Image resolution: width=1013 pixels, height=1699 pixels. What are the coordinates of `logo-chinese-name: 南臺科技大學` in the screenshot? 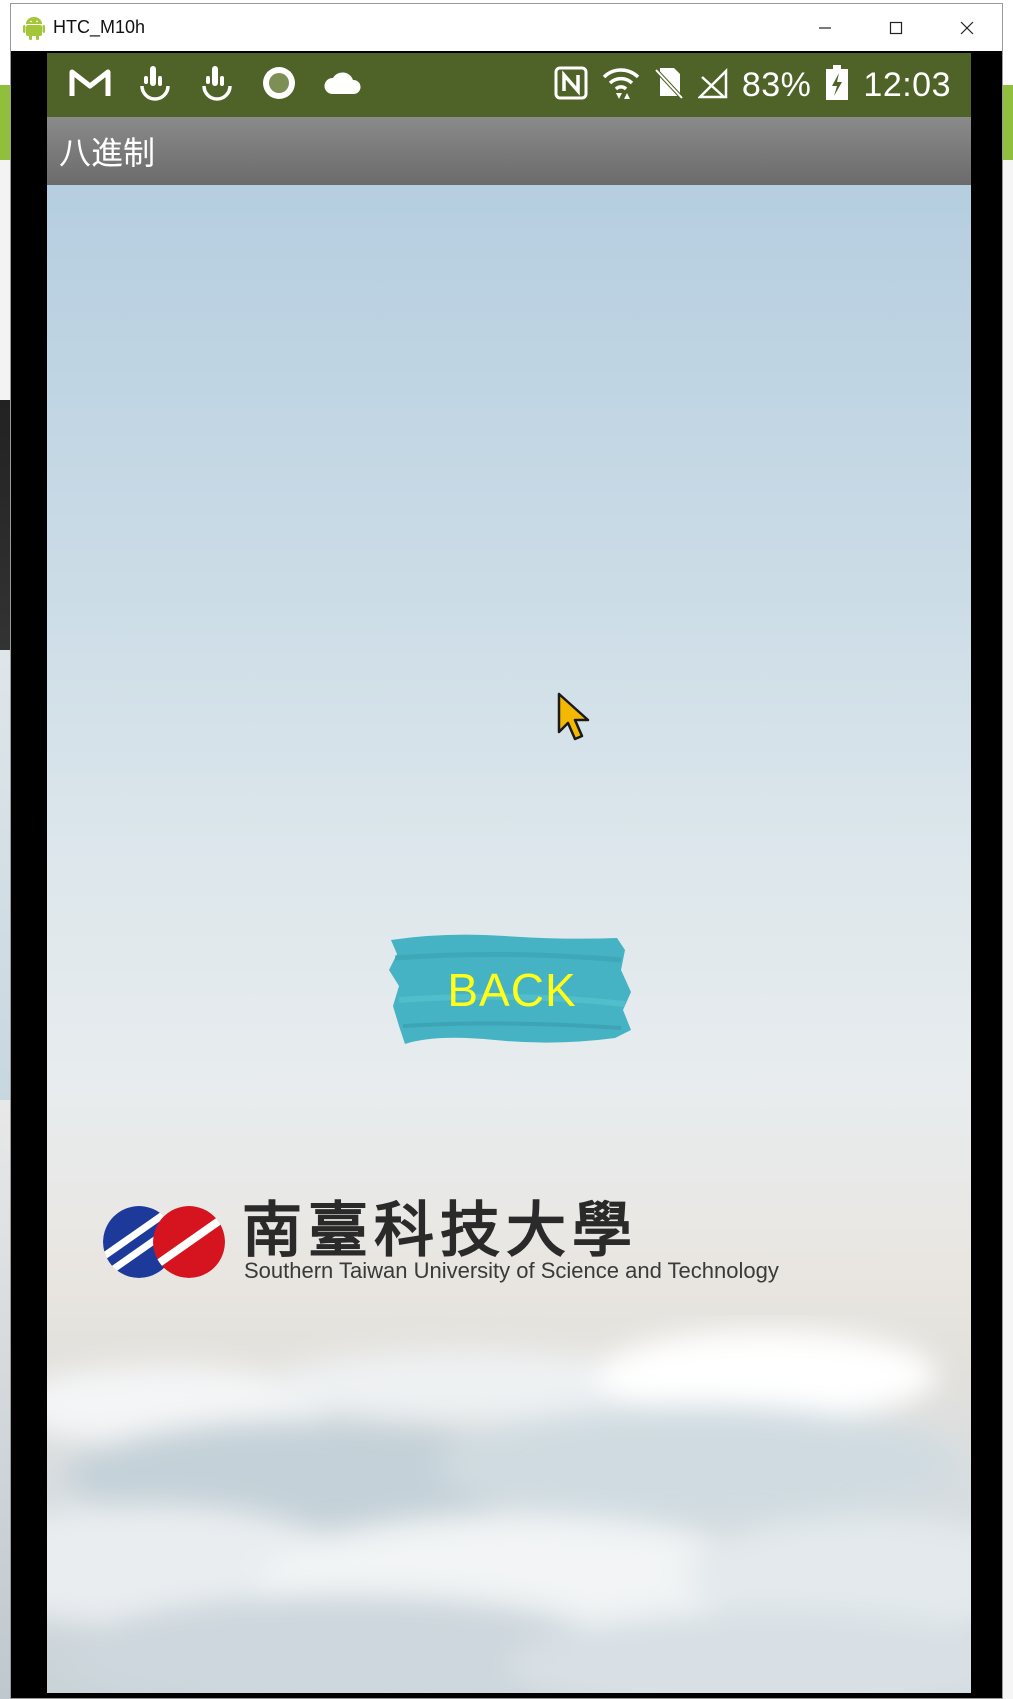 It's located at (440, 1231).